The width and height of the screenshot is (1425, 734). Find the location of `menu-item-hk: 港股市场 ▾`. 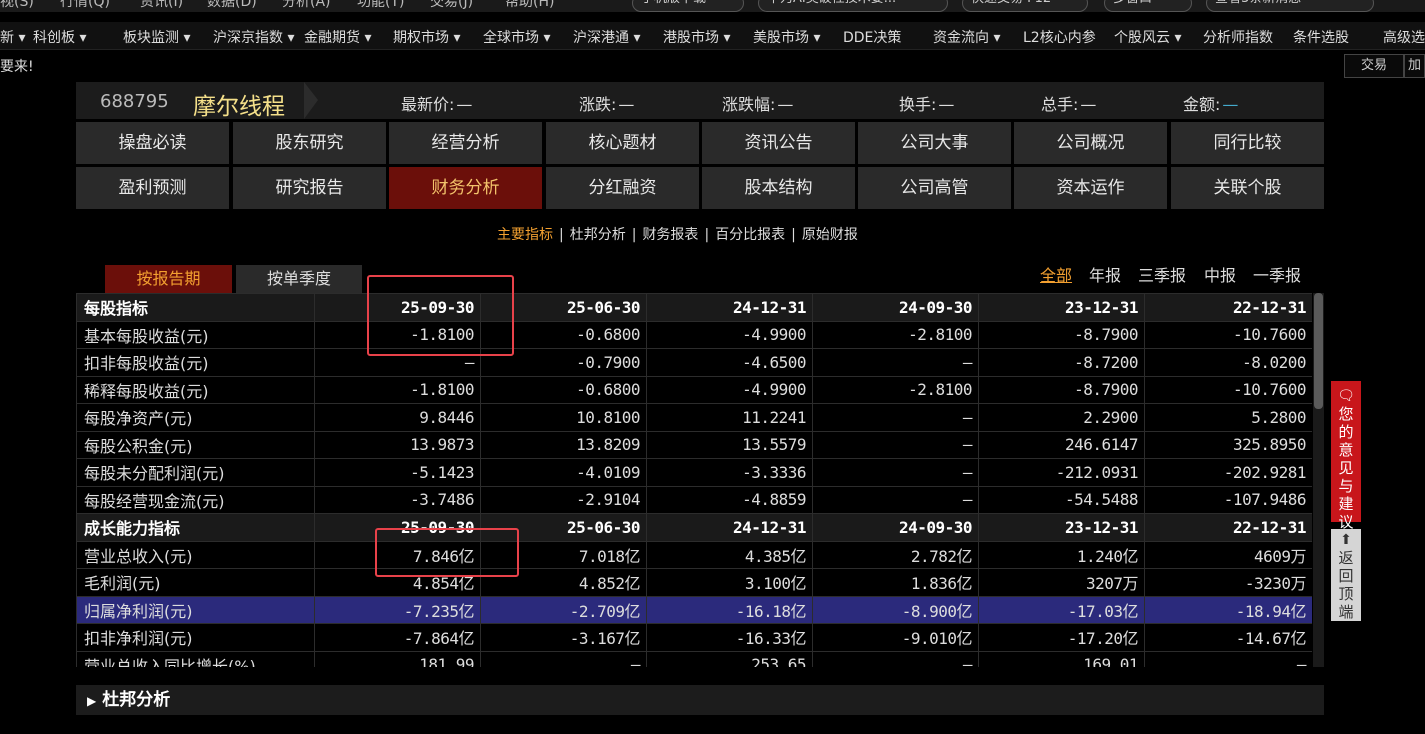

menu-item-hk: 港股市场 ▾ is located at coordinates (696, 37).